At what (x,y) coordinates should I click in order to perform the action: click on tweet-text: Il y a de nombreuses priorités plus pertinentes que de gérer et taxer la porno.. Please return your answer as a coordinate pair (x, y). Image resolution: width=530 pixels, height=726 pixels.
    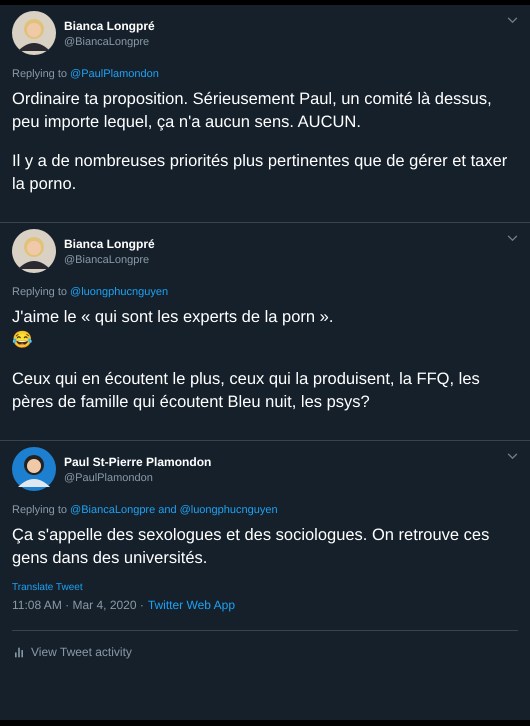
    Looking at the image, I should click on (260, 173).